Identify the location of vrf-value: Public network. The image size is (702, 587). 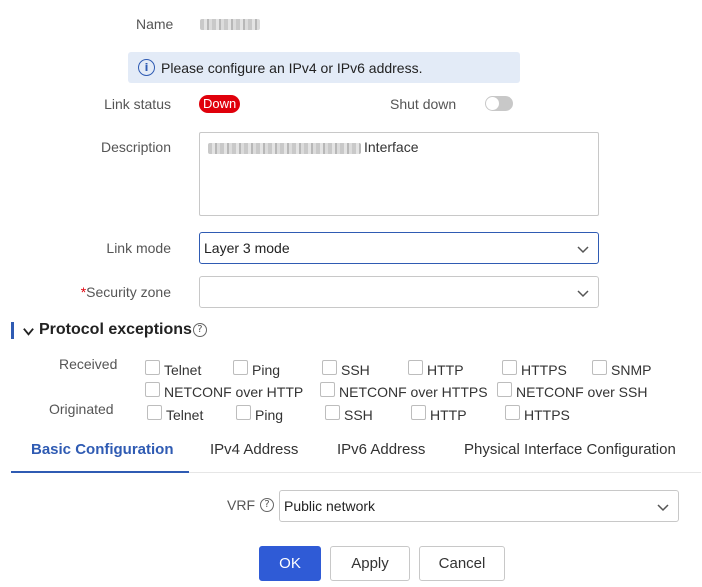
(330, 506).